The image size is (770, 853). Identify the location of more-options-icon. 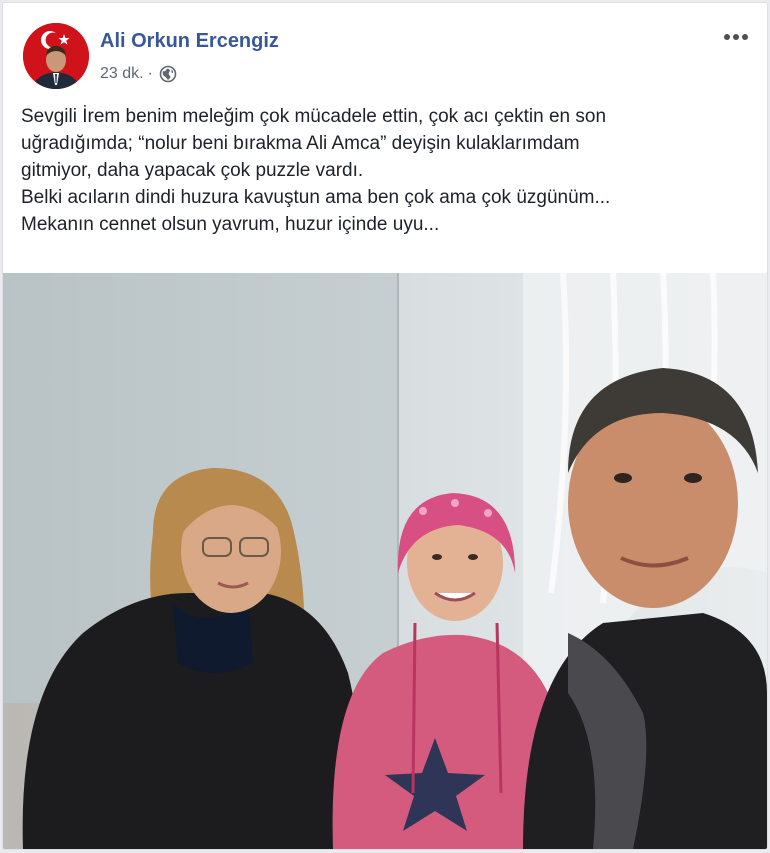
(736, 37).